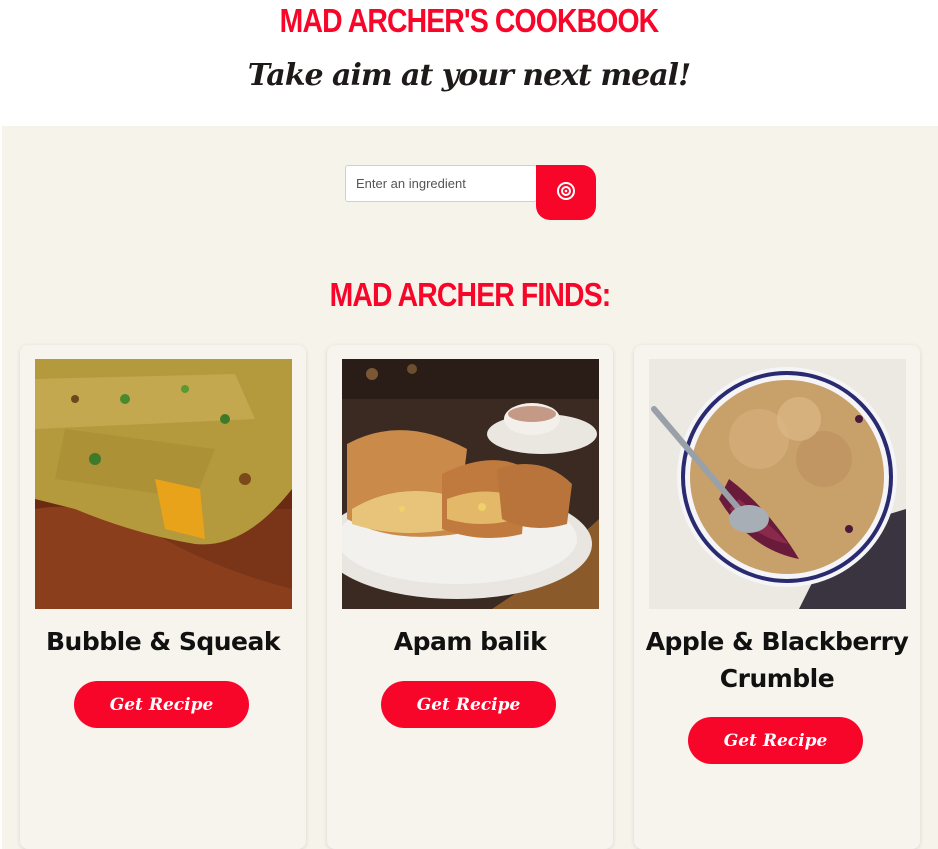 The width and height of the screenshot is (938, 849). I want to click on recipe-title: Bubble & Squeak, so click(163, 641).